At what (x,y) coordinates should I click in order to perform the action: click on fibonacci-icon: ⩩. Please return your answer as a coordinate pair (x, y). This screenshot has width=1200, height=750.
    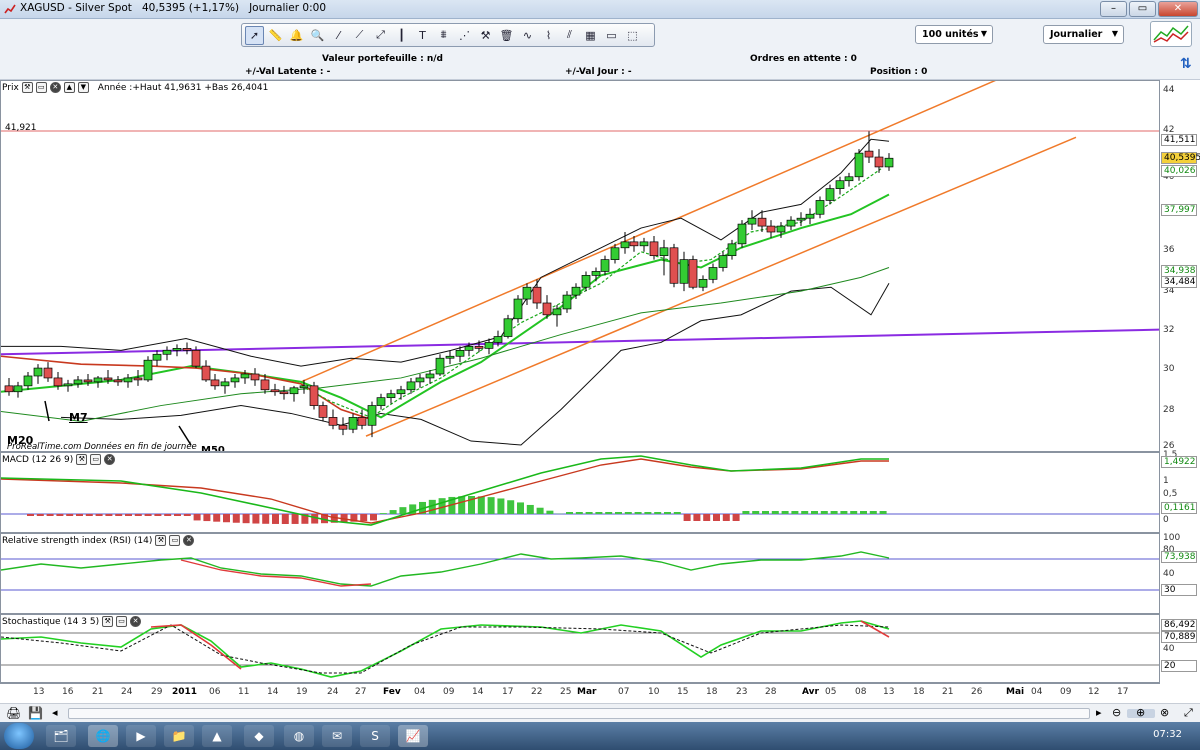
    Looking at the image, I should click on (443, 35).